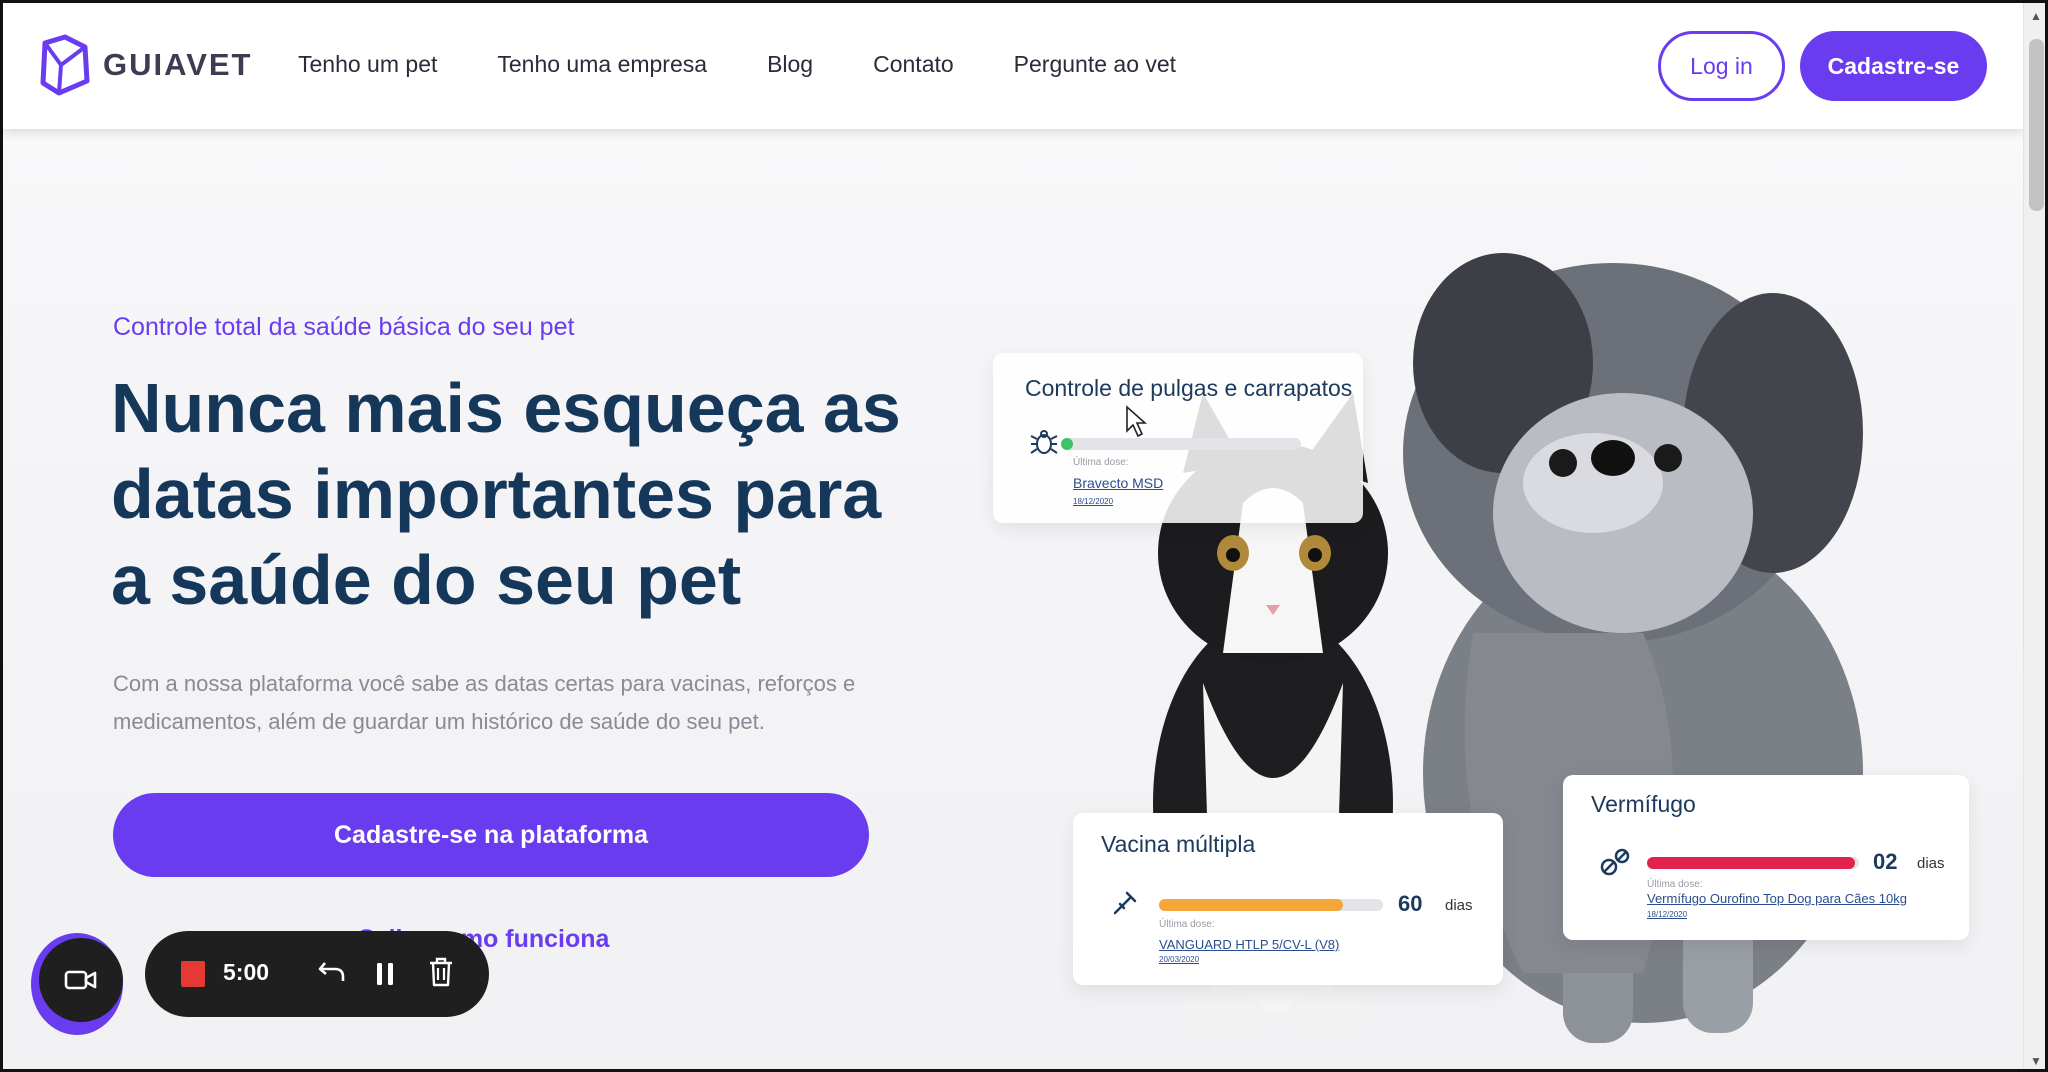 The width and height of the screenshot is (2048, 1072). I want to click on dose-date: 20/03/2020, so click(1179, 959).